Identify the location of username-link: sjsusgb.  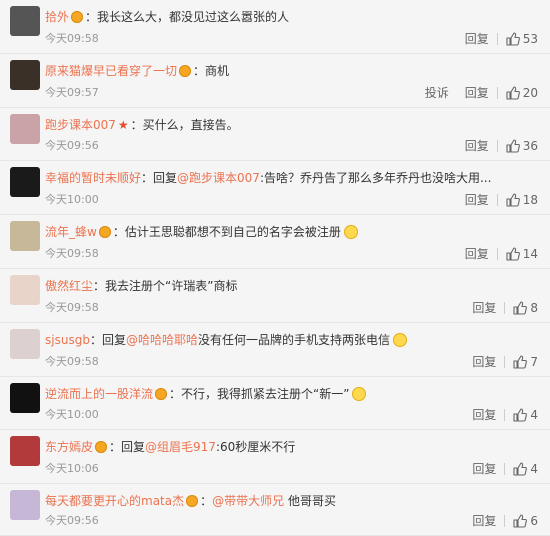
(67, 340).